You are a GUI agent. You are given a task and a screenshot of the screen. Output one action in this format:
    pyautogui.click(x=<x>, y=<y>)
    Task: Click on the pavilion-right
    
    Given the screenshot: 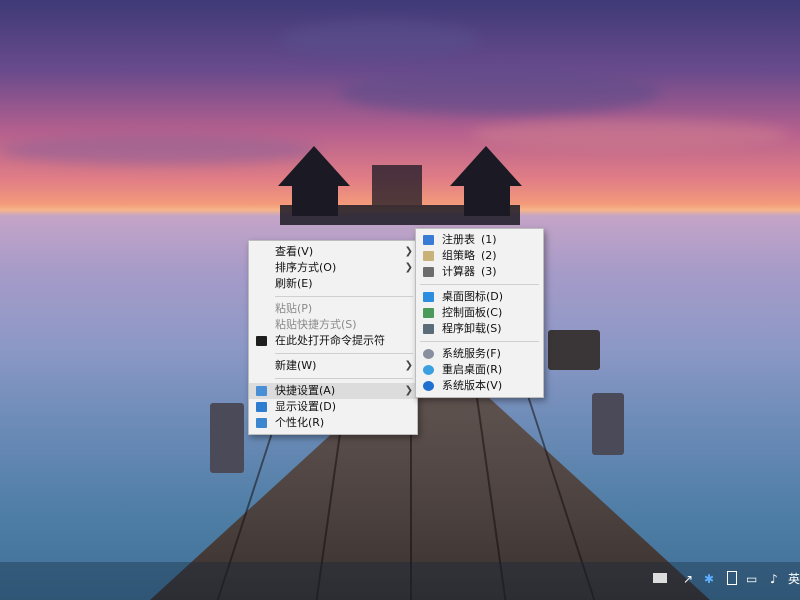 What is the action you would take?
    pyautogui.click(x=486, y=166)
    